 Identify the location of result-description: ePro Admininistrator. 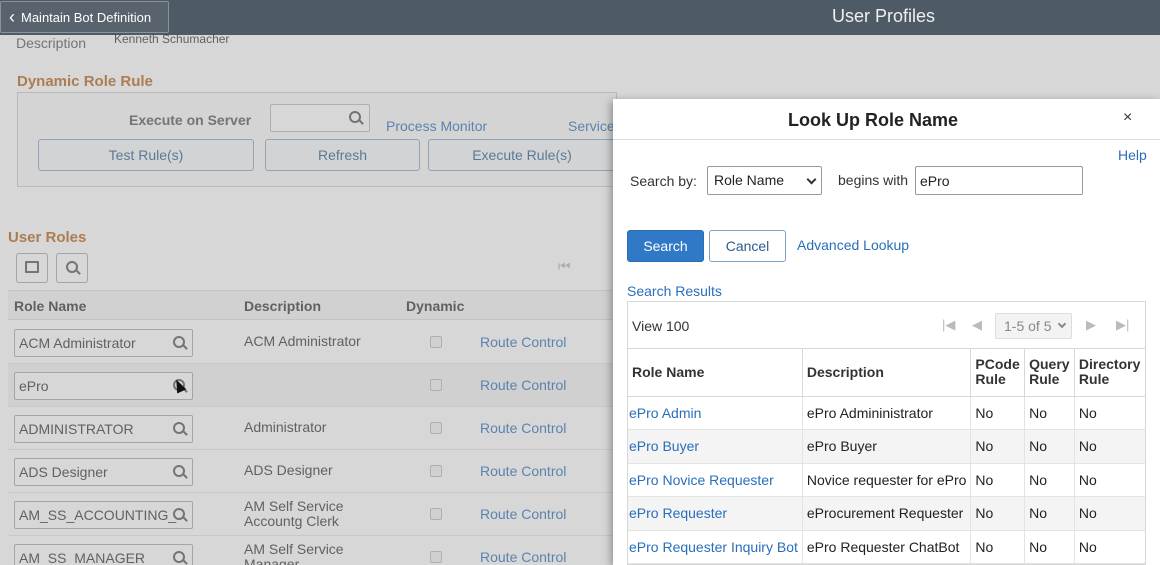
(887, 413).